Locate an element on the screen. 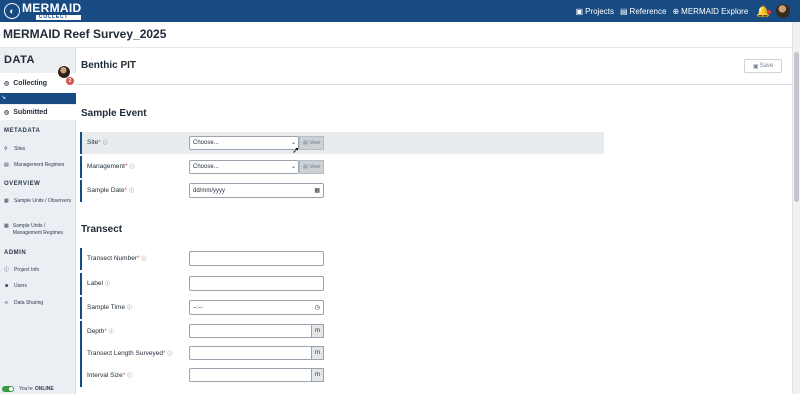 The image size is (800, 394). management-select: Choose... ⌄ is located at coordinates (244, 167).